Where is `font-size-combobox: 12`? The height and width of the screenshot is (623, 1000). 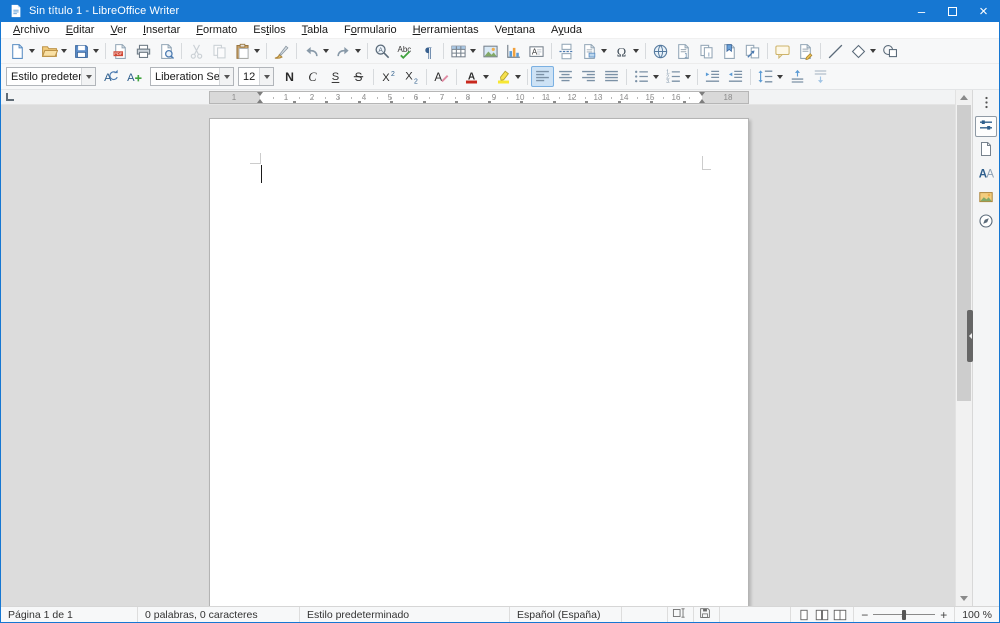
font-size-combobox: 12 is located at coordinates (256, 76).